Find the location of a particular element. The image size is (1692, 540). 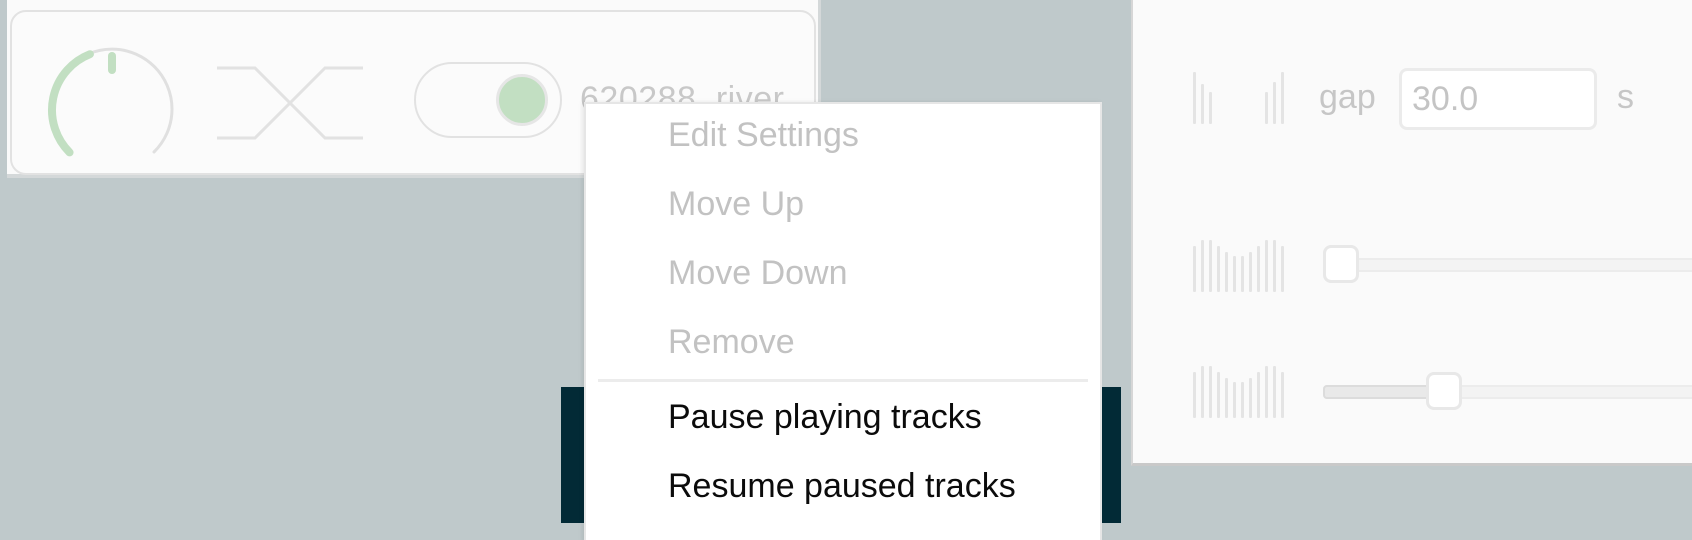

random-range-slider is located at coordinates (1507, 265).